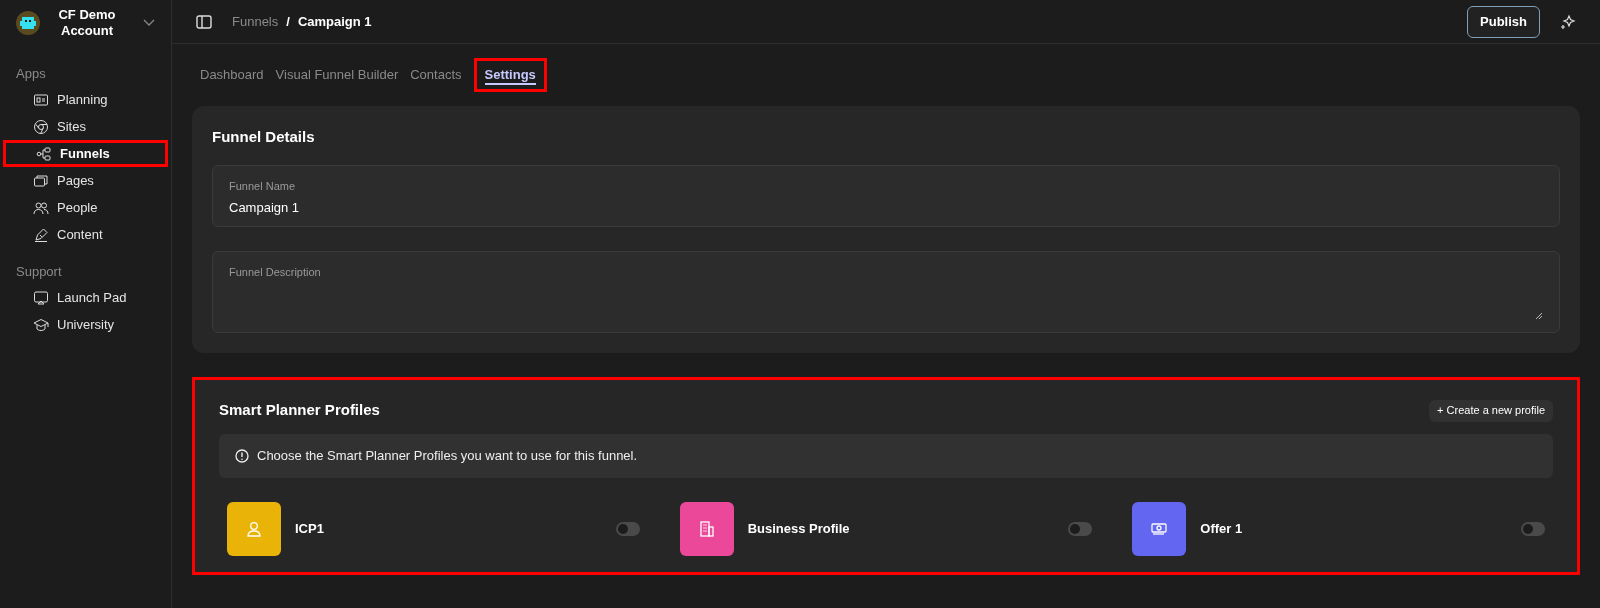 The image size is (1600, 608). I want to click on calendar-icon, so click(41, 99).